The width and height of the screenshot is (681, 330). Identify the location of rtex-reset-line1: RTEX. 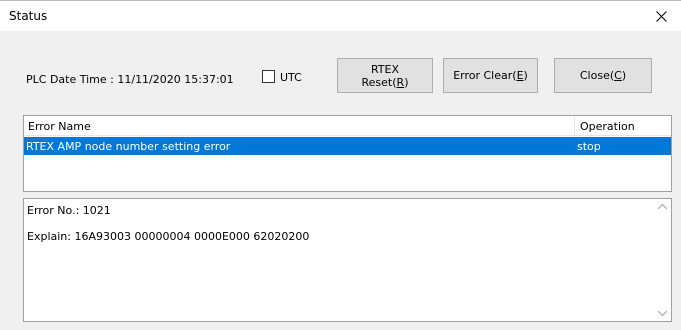
(385, 69).